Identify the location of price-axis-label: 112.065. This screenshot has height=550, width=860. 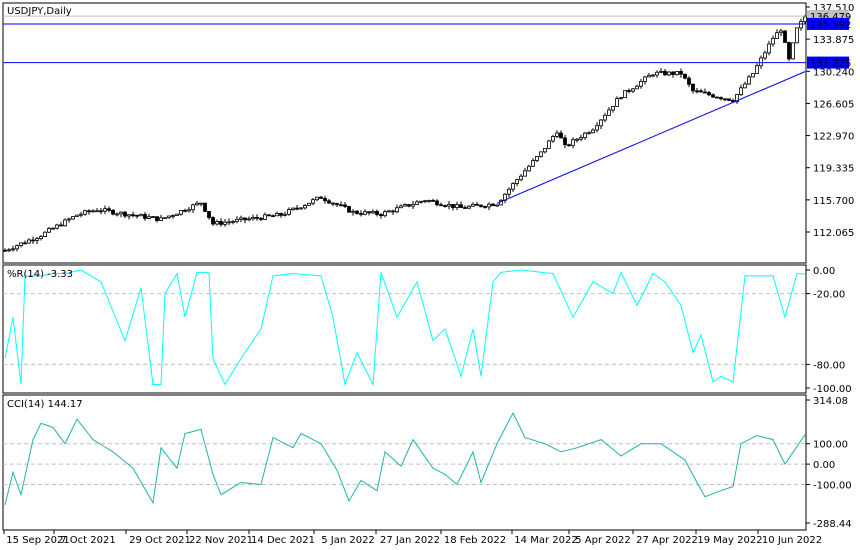
(833, 233).